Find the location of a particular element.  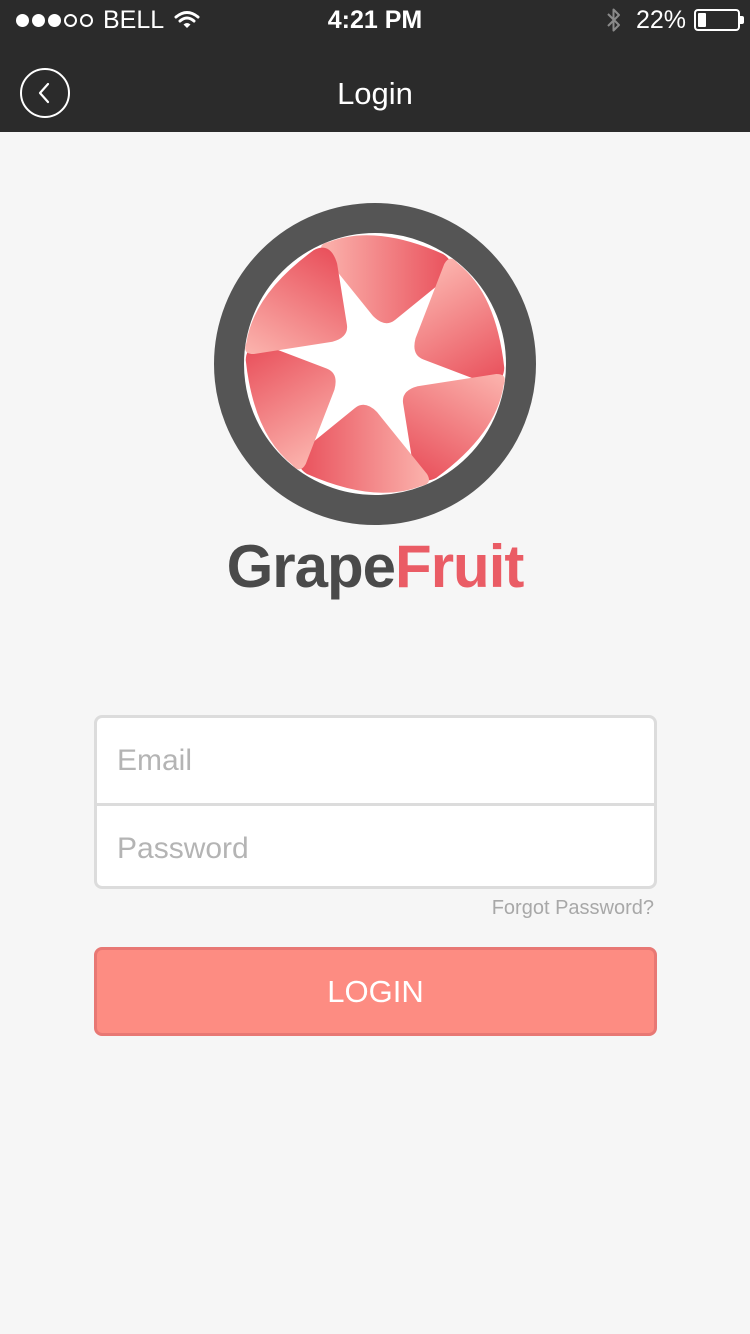

status-bar: BELL 4:21 PM 22% is located at coordinates (375, 20).